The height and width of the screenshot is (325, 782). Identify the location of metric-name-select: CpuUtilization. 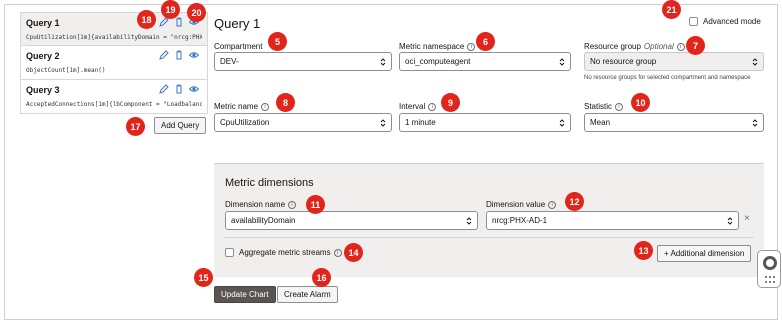
(303, 122).